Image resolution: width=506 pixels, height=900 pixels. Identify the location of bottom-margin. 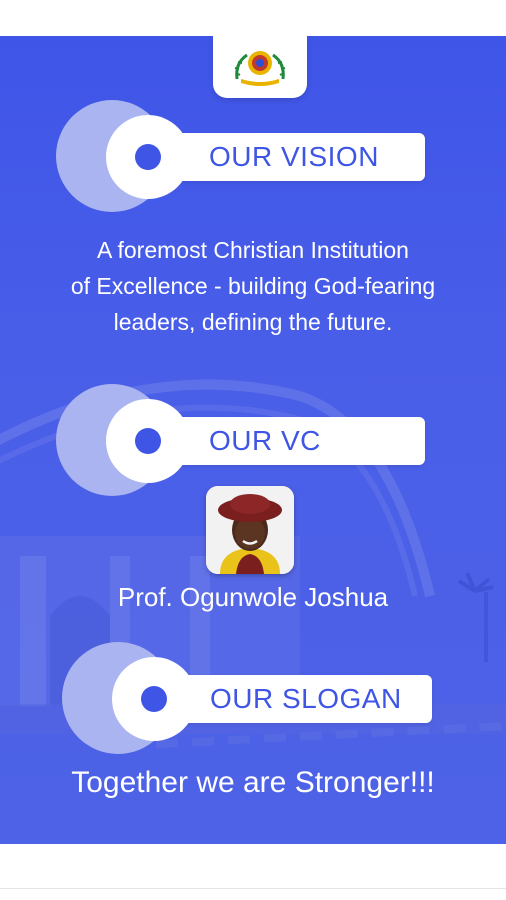
(253, 872).